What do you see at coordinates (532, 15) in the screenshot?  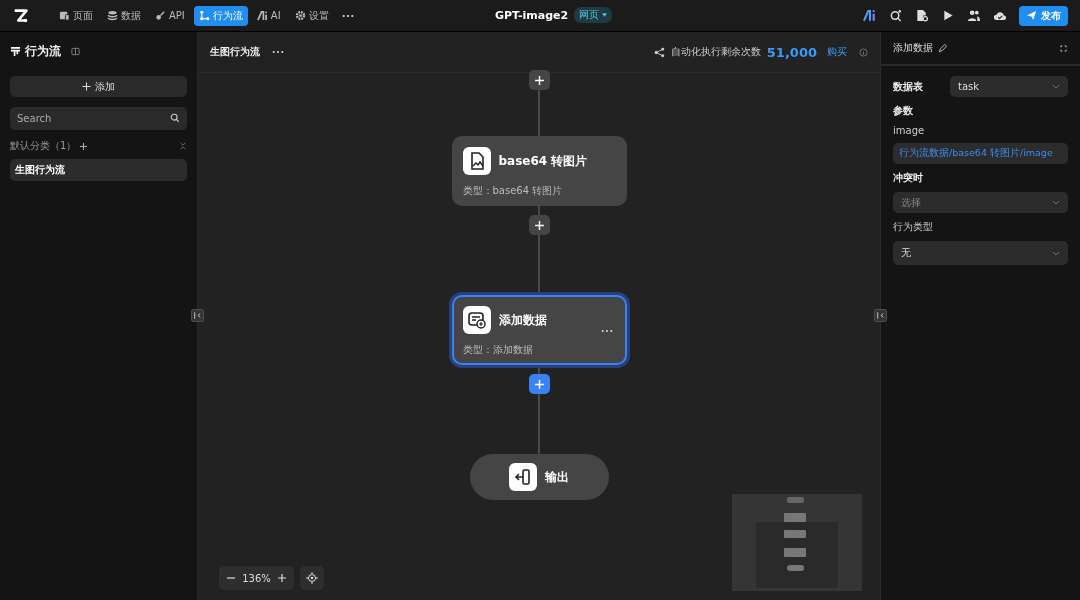 I see `app-title: GPT-image2` at bounding box center [532, 15].